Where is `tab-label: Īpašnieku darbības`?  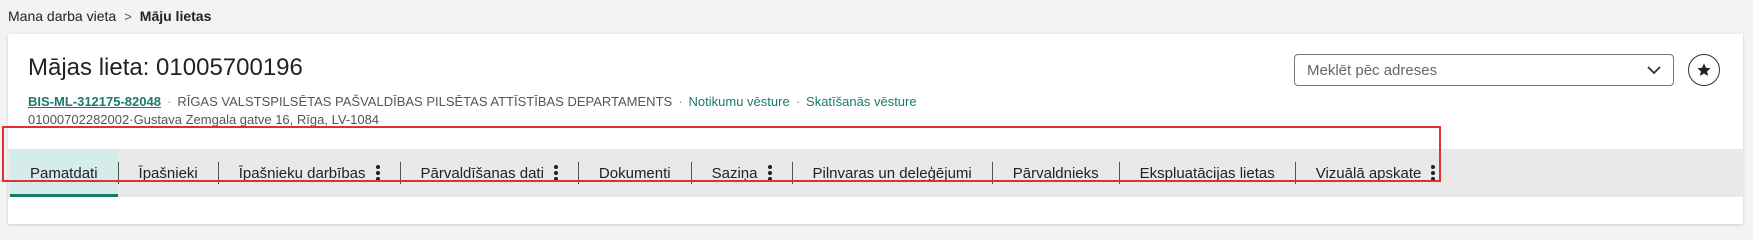 tab-label: Īpašnieku darbības is located at coordinates (302, 173).